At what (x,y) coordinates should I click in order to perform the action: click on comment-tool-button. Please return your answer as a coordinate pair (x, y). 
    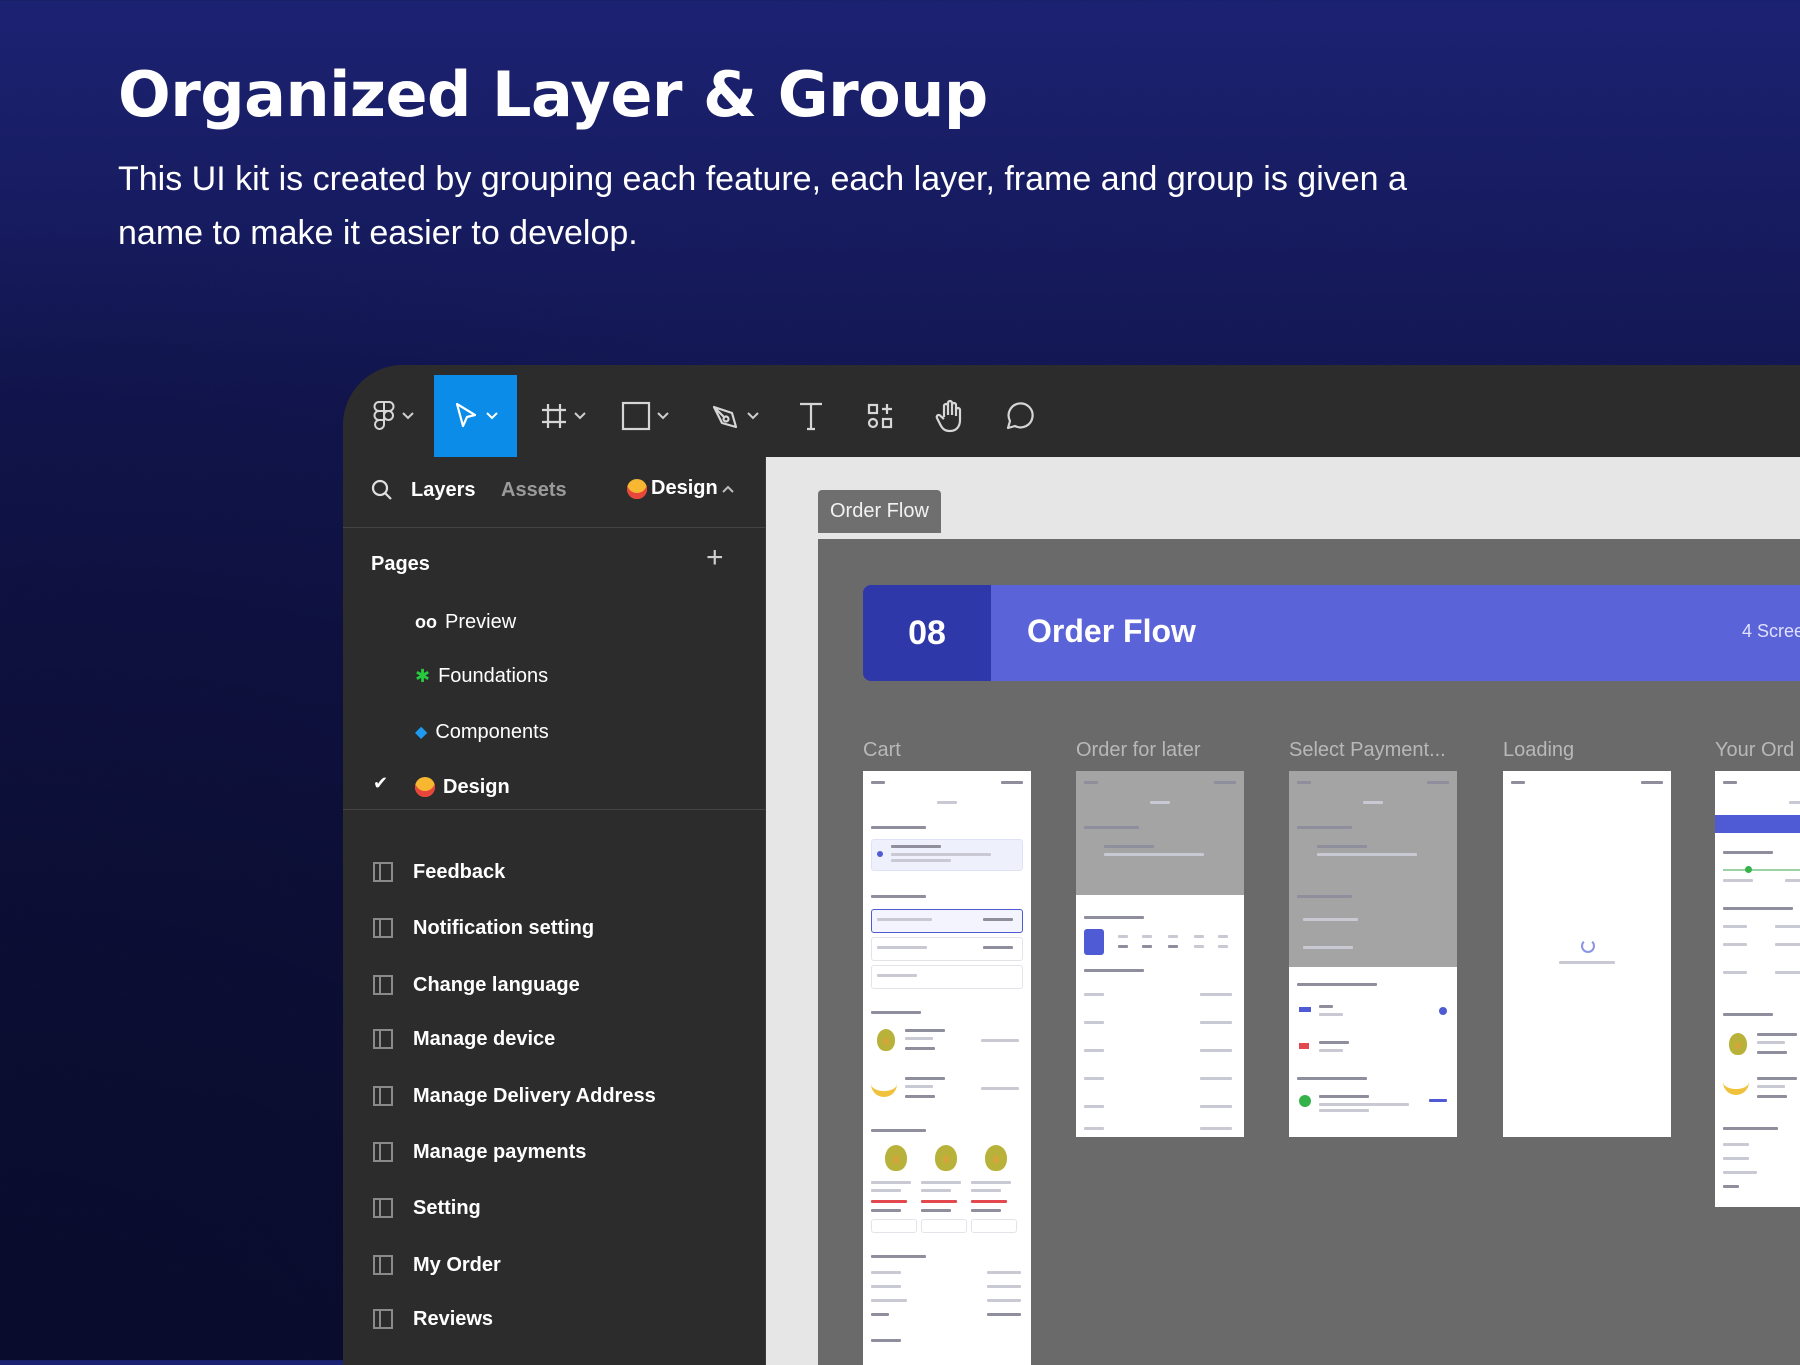
    Looking at the image, I should click on (1020, 416).